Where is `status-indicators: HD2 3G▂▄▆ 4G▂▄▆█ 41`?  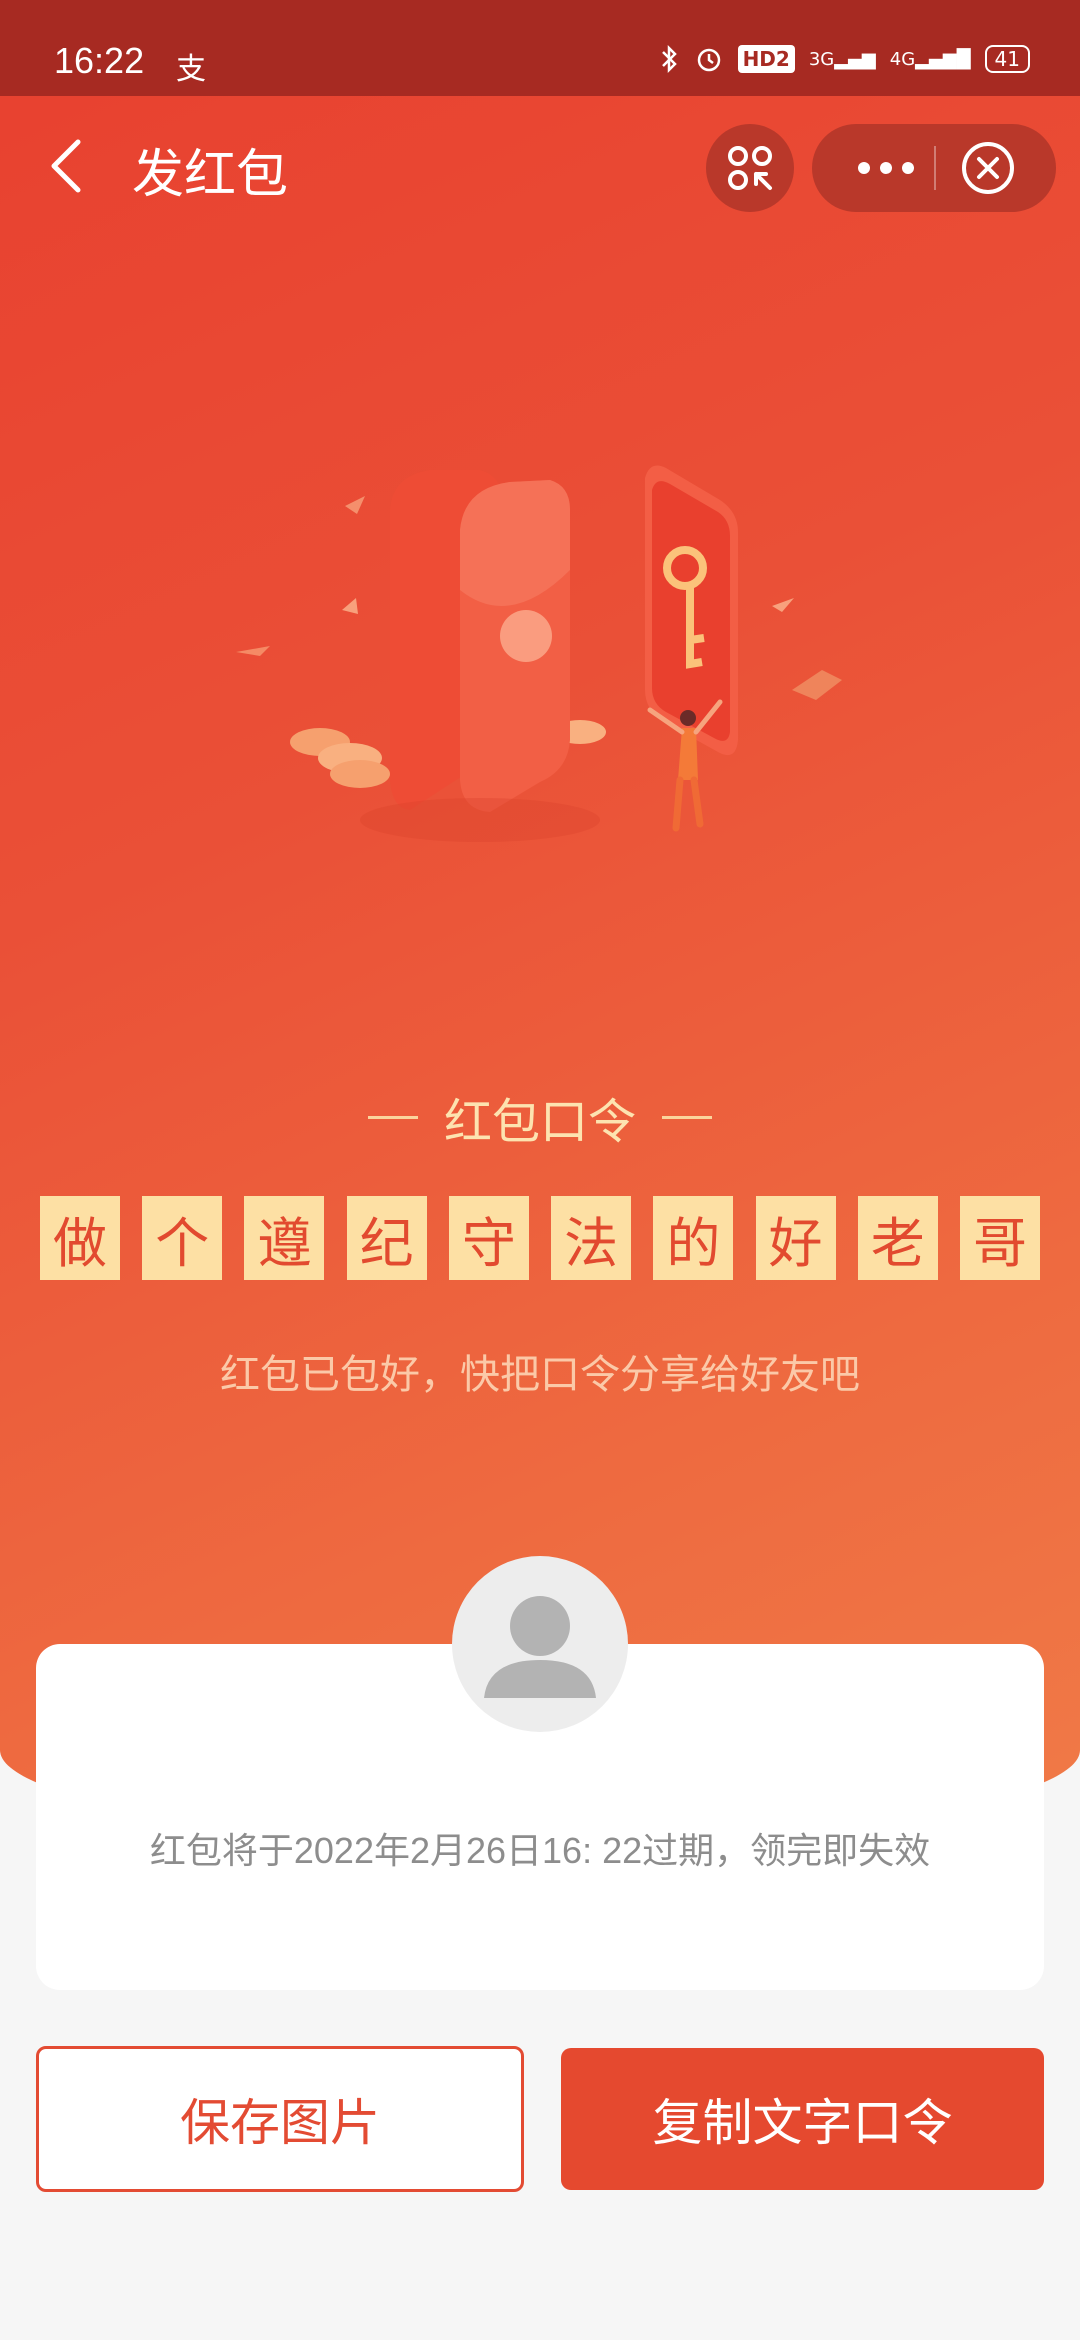
status-indicators: HD2 3G▂▄▆ 4G▂▄▆█ 41 is located at coordinates (845, 59).